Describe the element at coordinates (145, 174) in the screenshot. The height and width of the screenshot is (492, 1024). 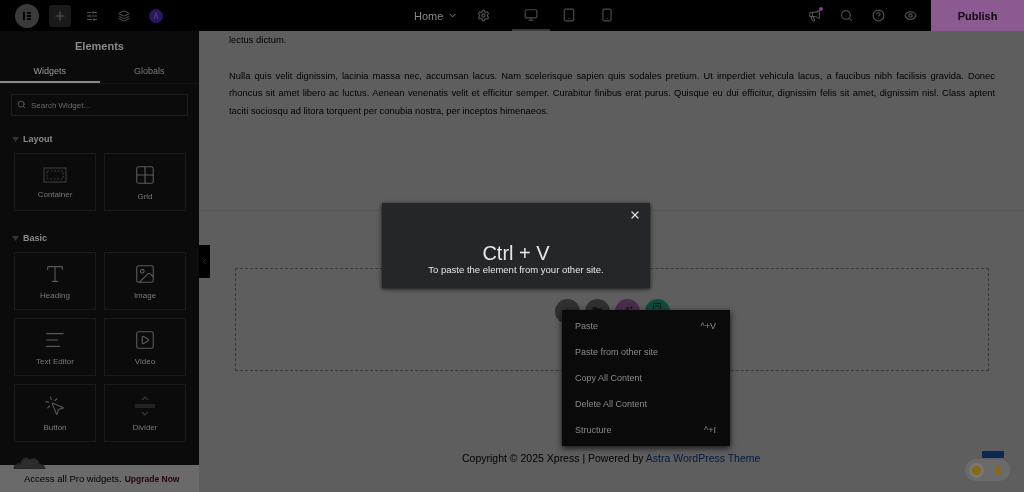
I see `grid-icon` at that location.